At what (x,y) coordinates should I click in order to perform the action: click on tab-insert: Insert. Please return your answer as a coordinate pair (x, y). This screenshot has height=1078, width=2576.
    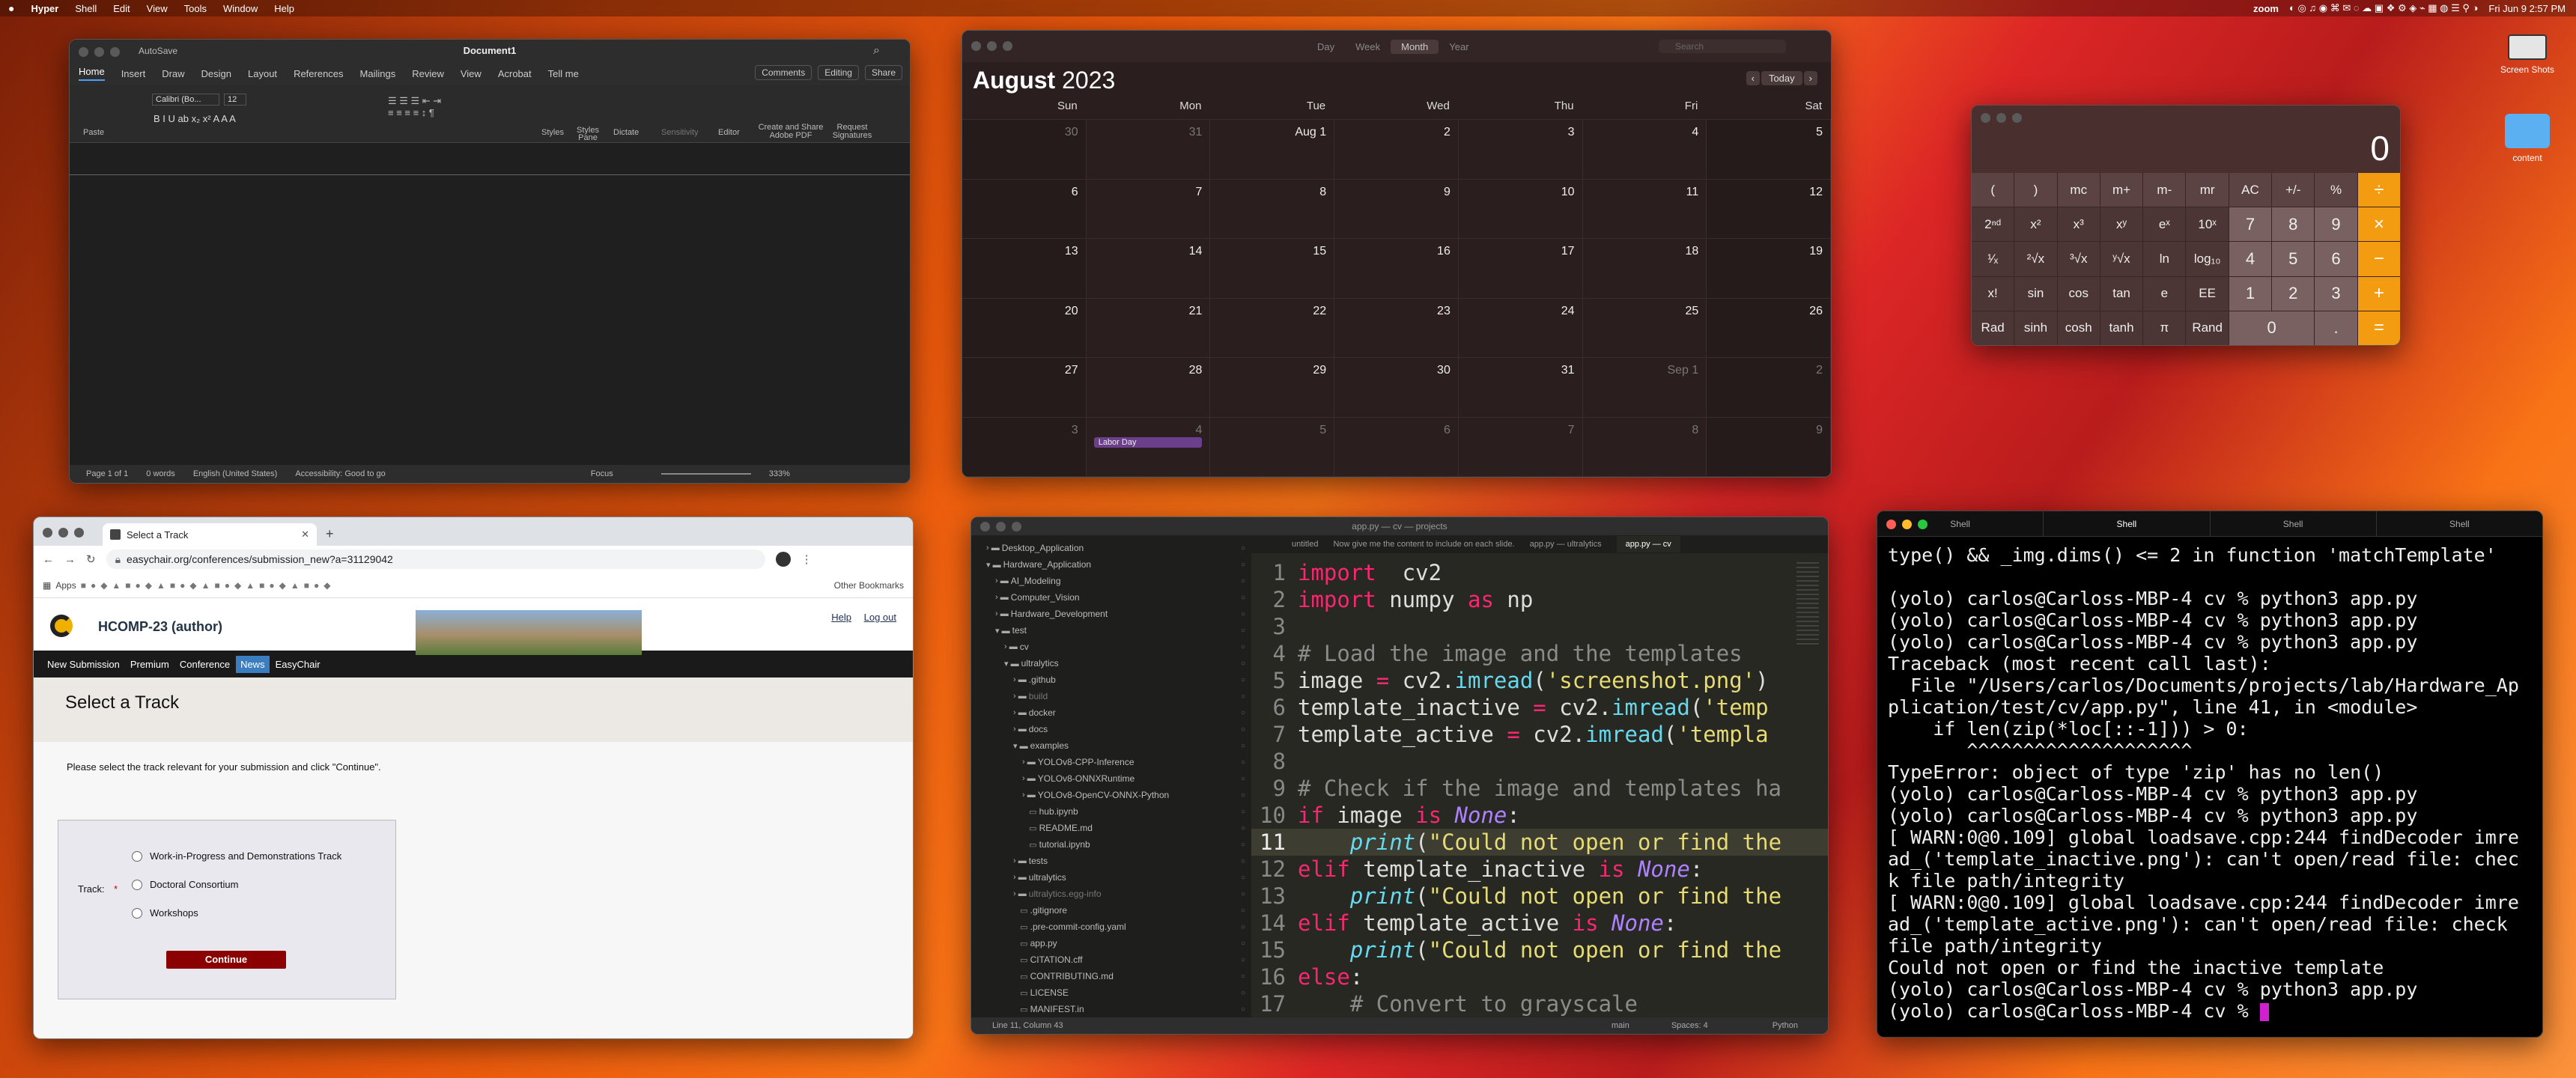
    Looking at the image, I should click on (133, 73).